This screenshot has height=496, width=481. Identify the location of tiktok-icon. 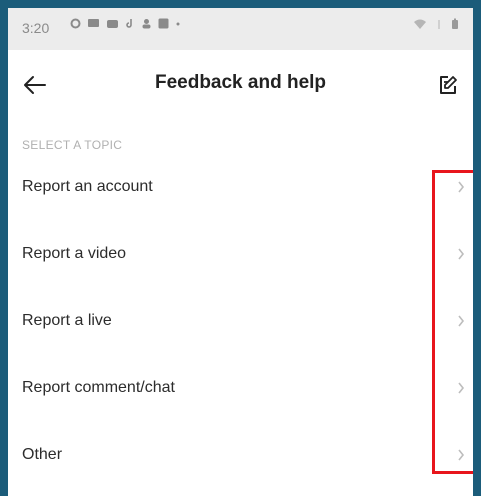
(129, 23).